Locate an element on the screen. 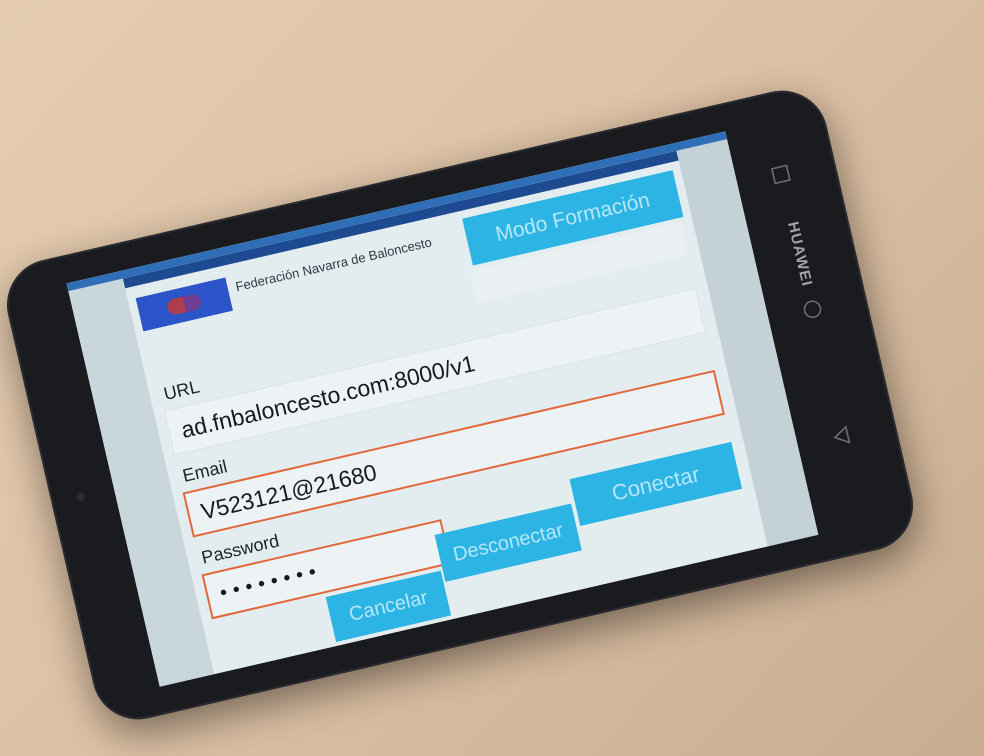 The image size is (984, 756). front-camera is located at coordinates (81, 496).